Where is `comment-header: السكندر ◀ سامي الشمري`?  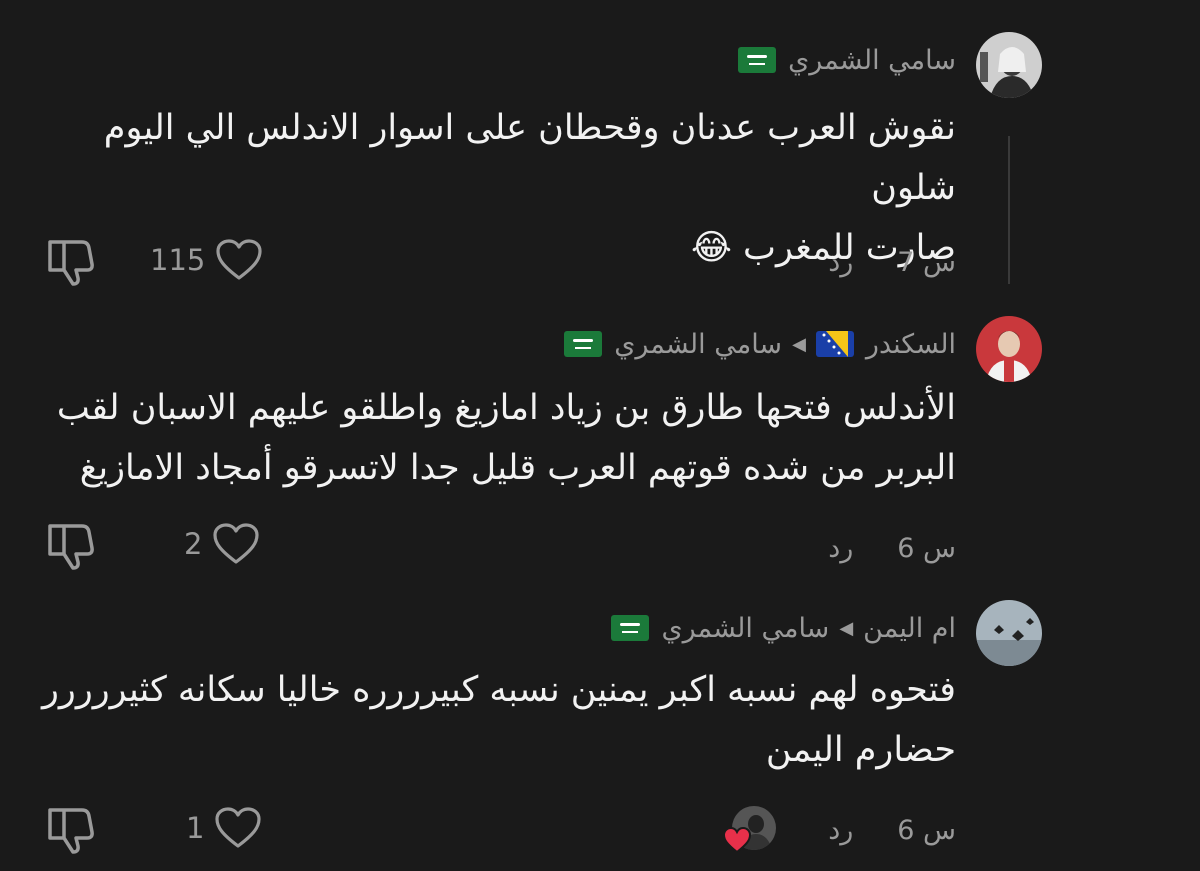
comment-header: السكندر ◀ سامي الشمري is located at coordinates (760, 344).